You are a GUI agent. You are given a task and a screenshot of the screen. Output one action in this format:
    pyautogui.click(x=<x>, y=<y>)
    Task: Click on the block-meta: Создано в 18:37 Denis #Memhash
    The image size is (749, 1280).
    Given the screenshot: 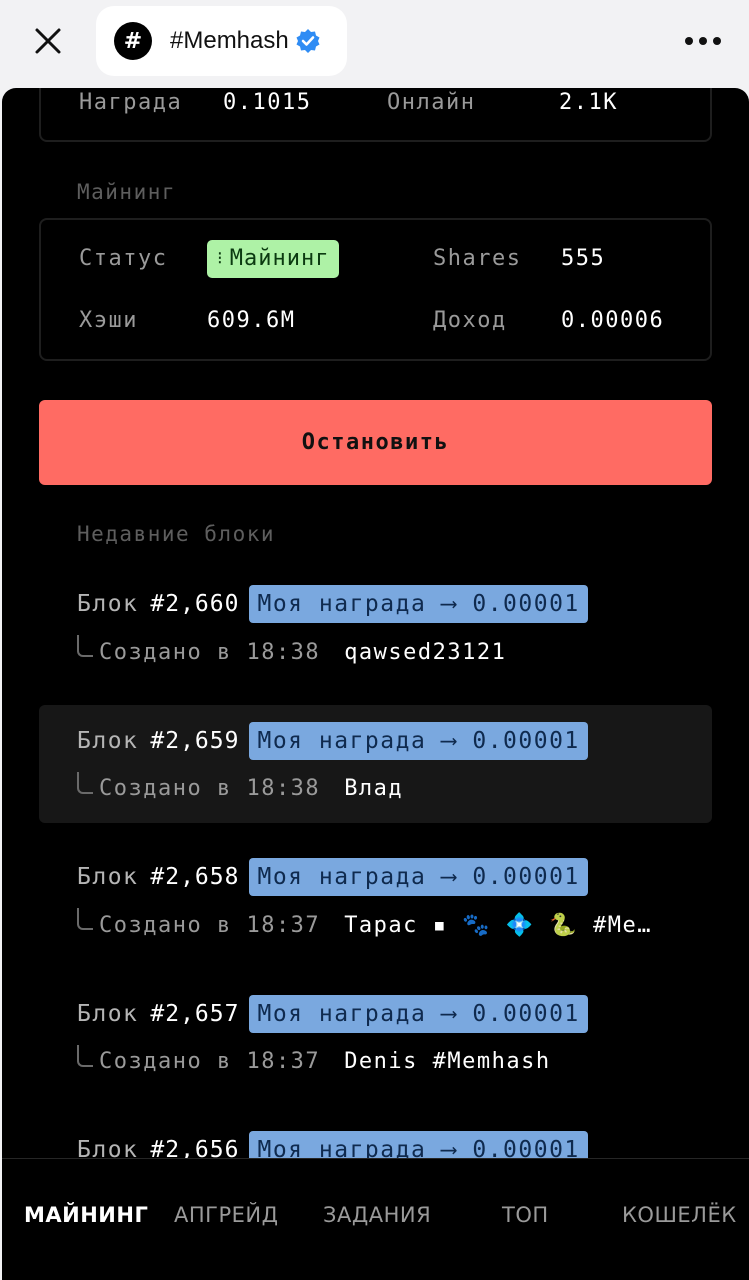 What is the action you would take?
    pyautogui.click(x=314, y=1062)
    